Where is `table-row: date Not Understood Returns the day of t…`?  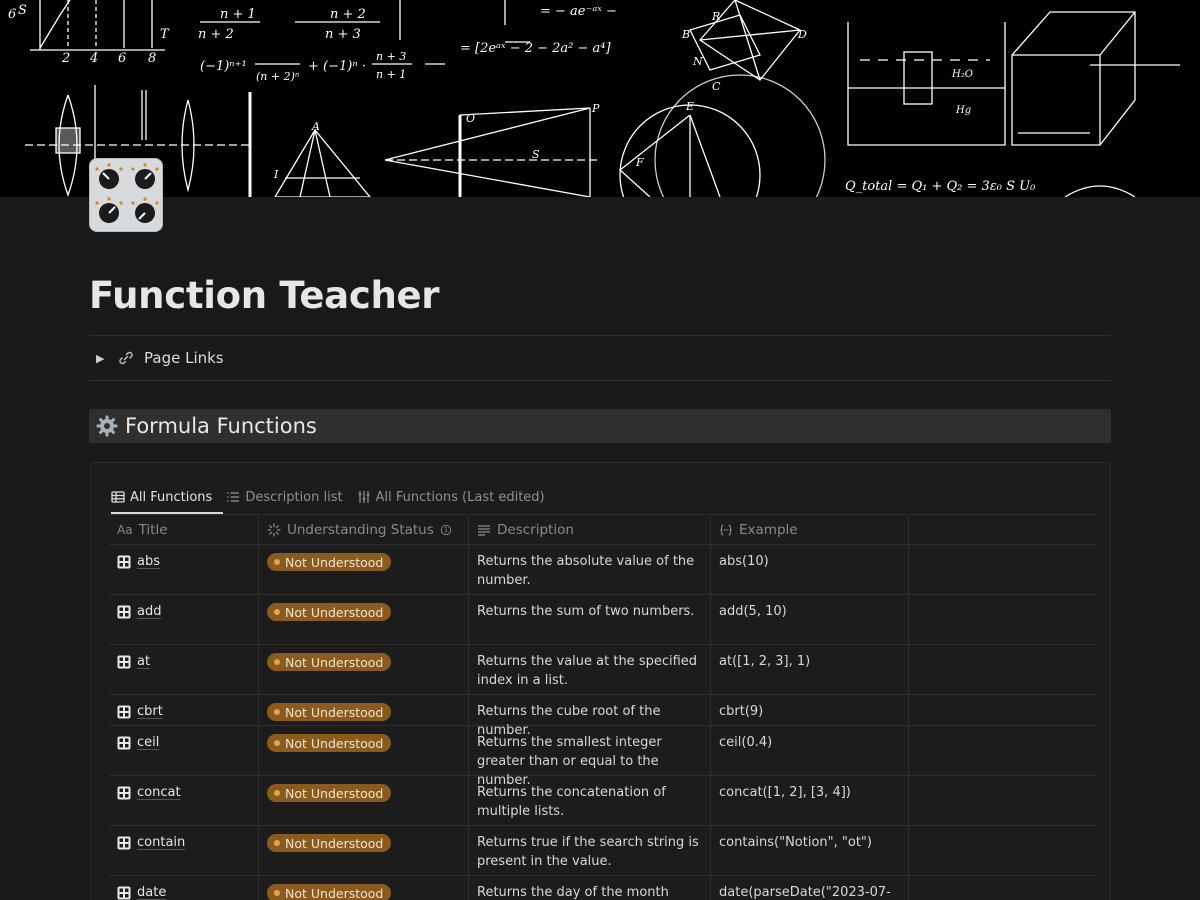 table-row: date Not Understood Returns the day of t… is located at coordinates (602, 888).